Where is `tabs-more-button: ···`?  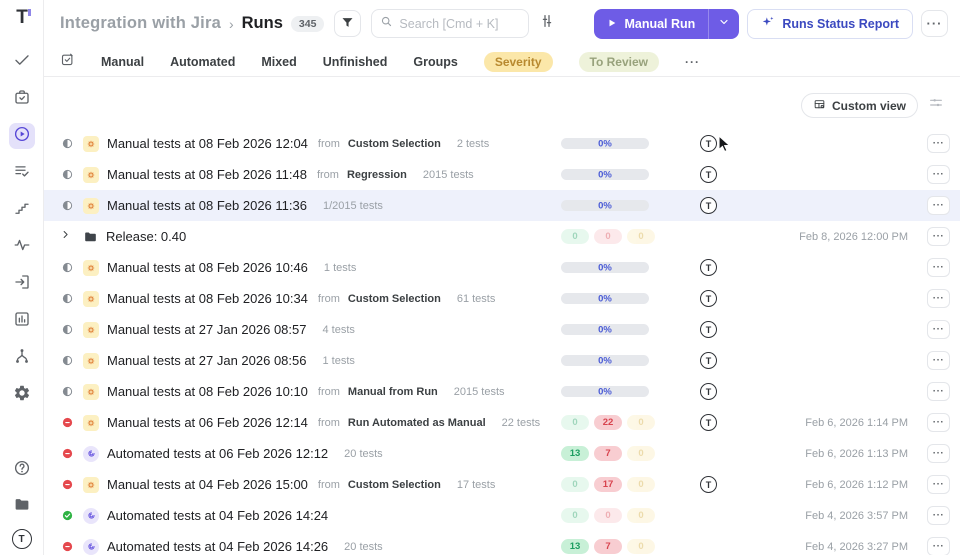 tabs-more-button: ··· is located at coordinates (692, 62).